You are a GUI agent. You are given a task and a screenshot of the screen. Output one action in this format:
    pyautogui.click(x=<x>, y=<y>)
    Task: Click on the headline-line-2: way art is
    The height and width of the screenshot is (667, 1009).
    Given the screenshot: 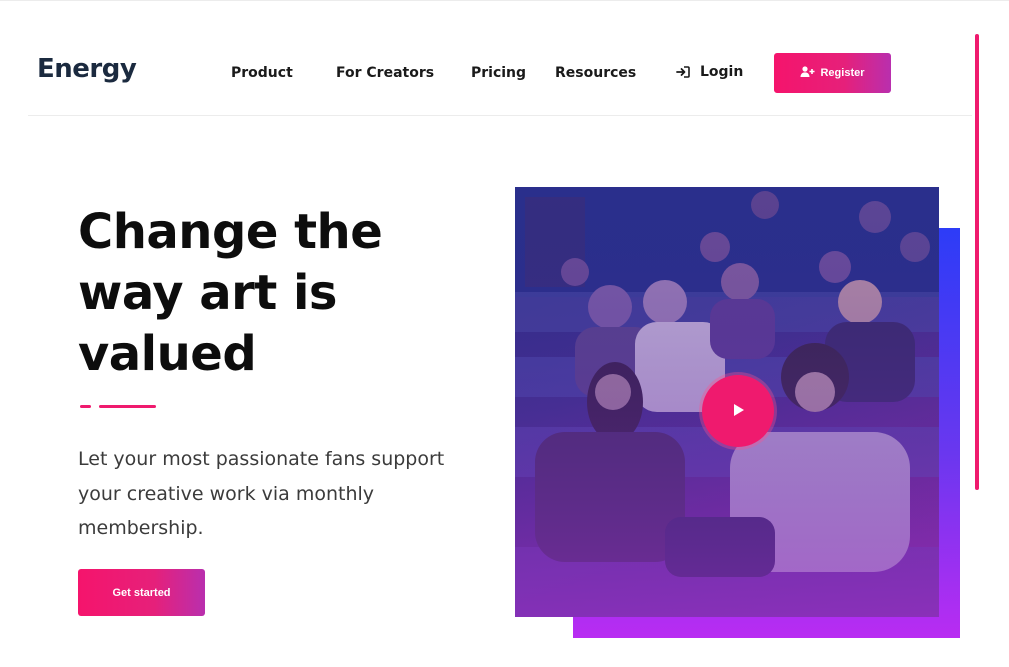 What is the action you would take?
    pyautogui.click(x=208, y=293)
    